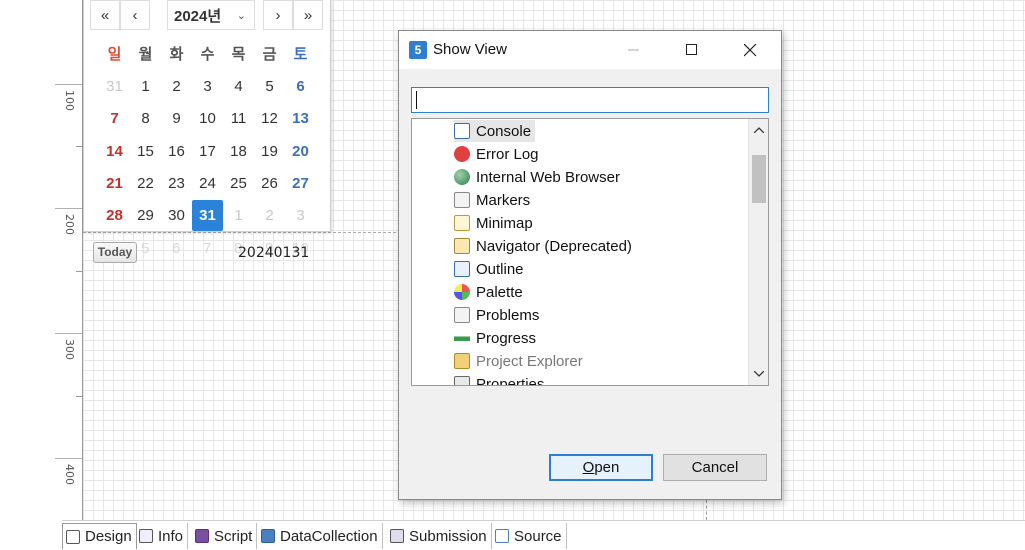 The image size is (1025, 550). I want to click on calendar-day: 18, so click(238, 151).